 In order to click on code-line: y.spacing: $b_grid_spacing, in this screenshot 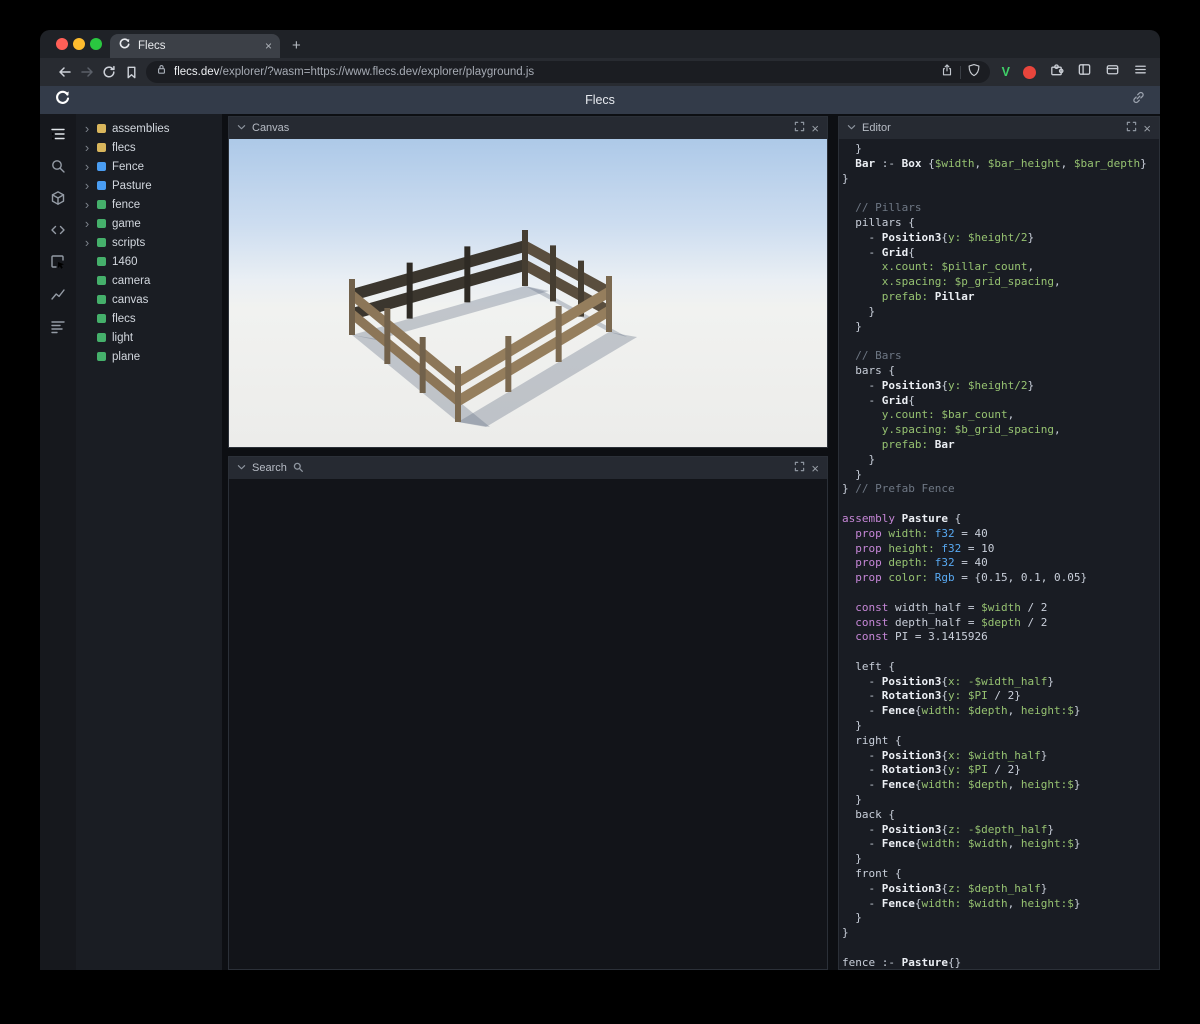, I will do `click(971, 430)`.